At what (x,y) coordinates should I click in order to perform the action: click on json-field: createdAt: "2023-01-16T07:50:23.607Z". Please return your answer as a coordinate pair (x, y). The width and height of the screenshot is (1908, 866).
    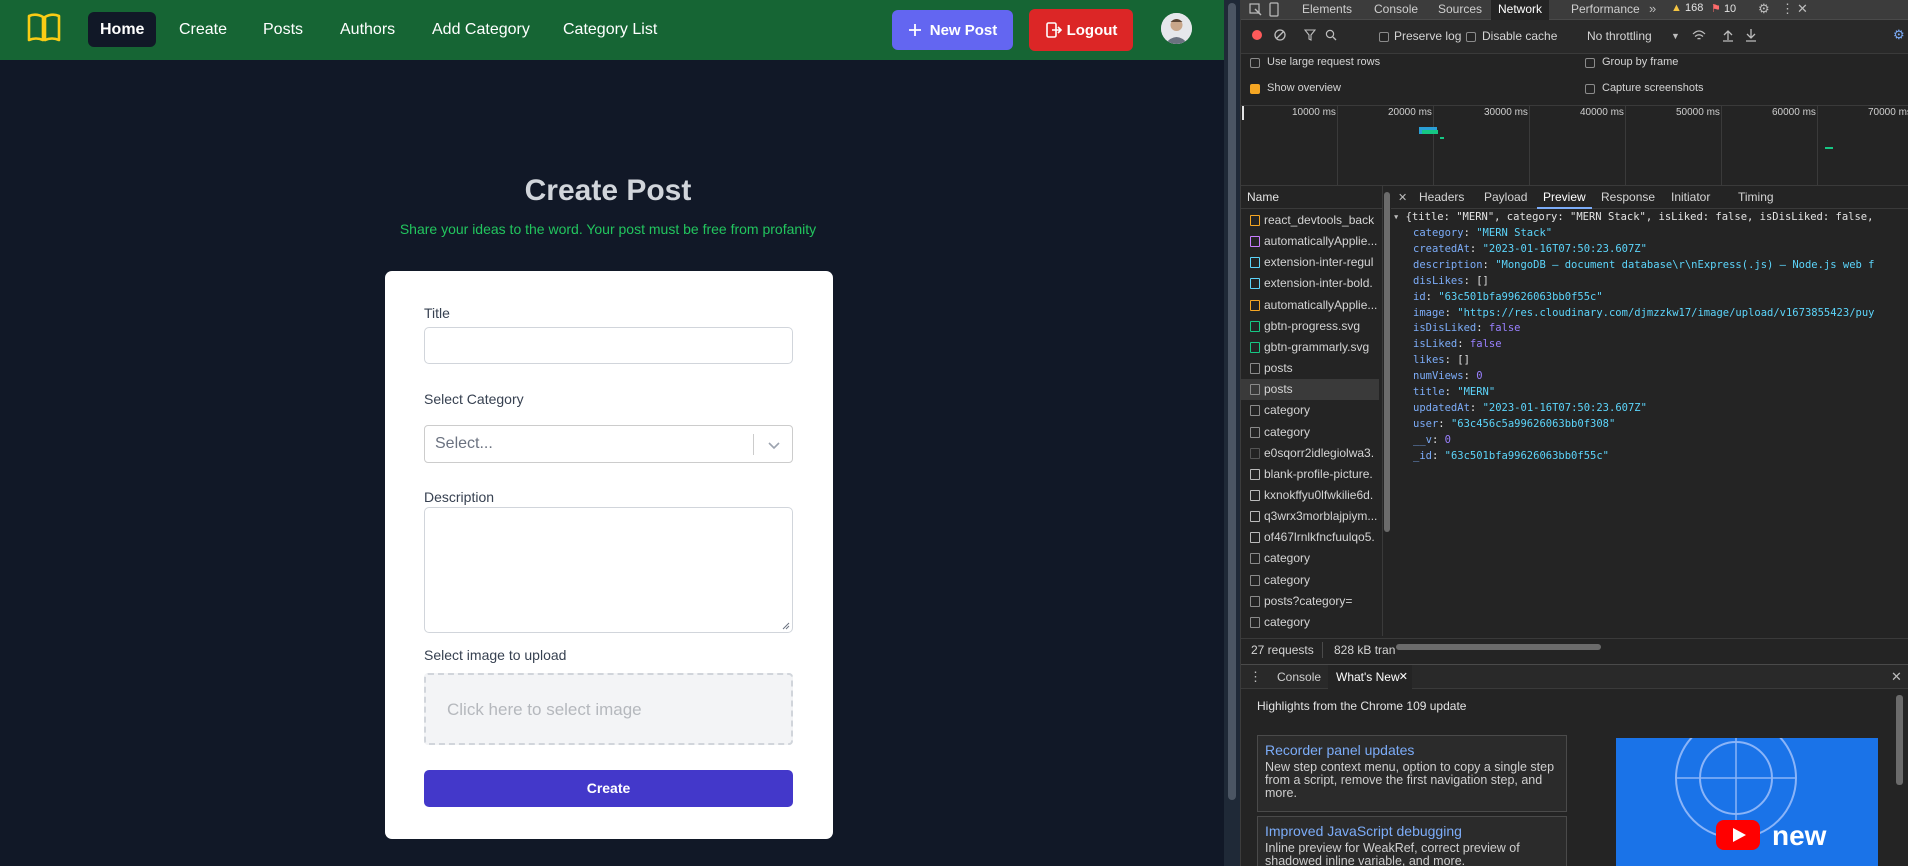
    Looking at the image, I should click on (1530, 249).